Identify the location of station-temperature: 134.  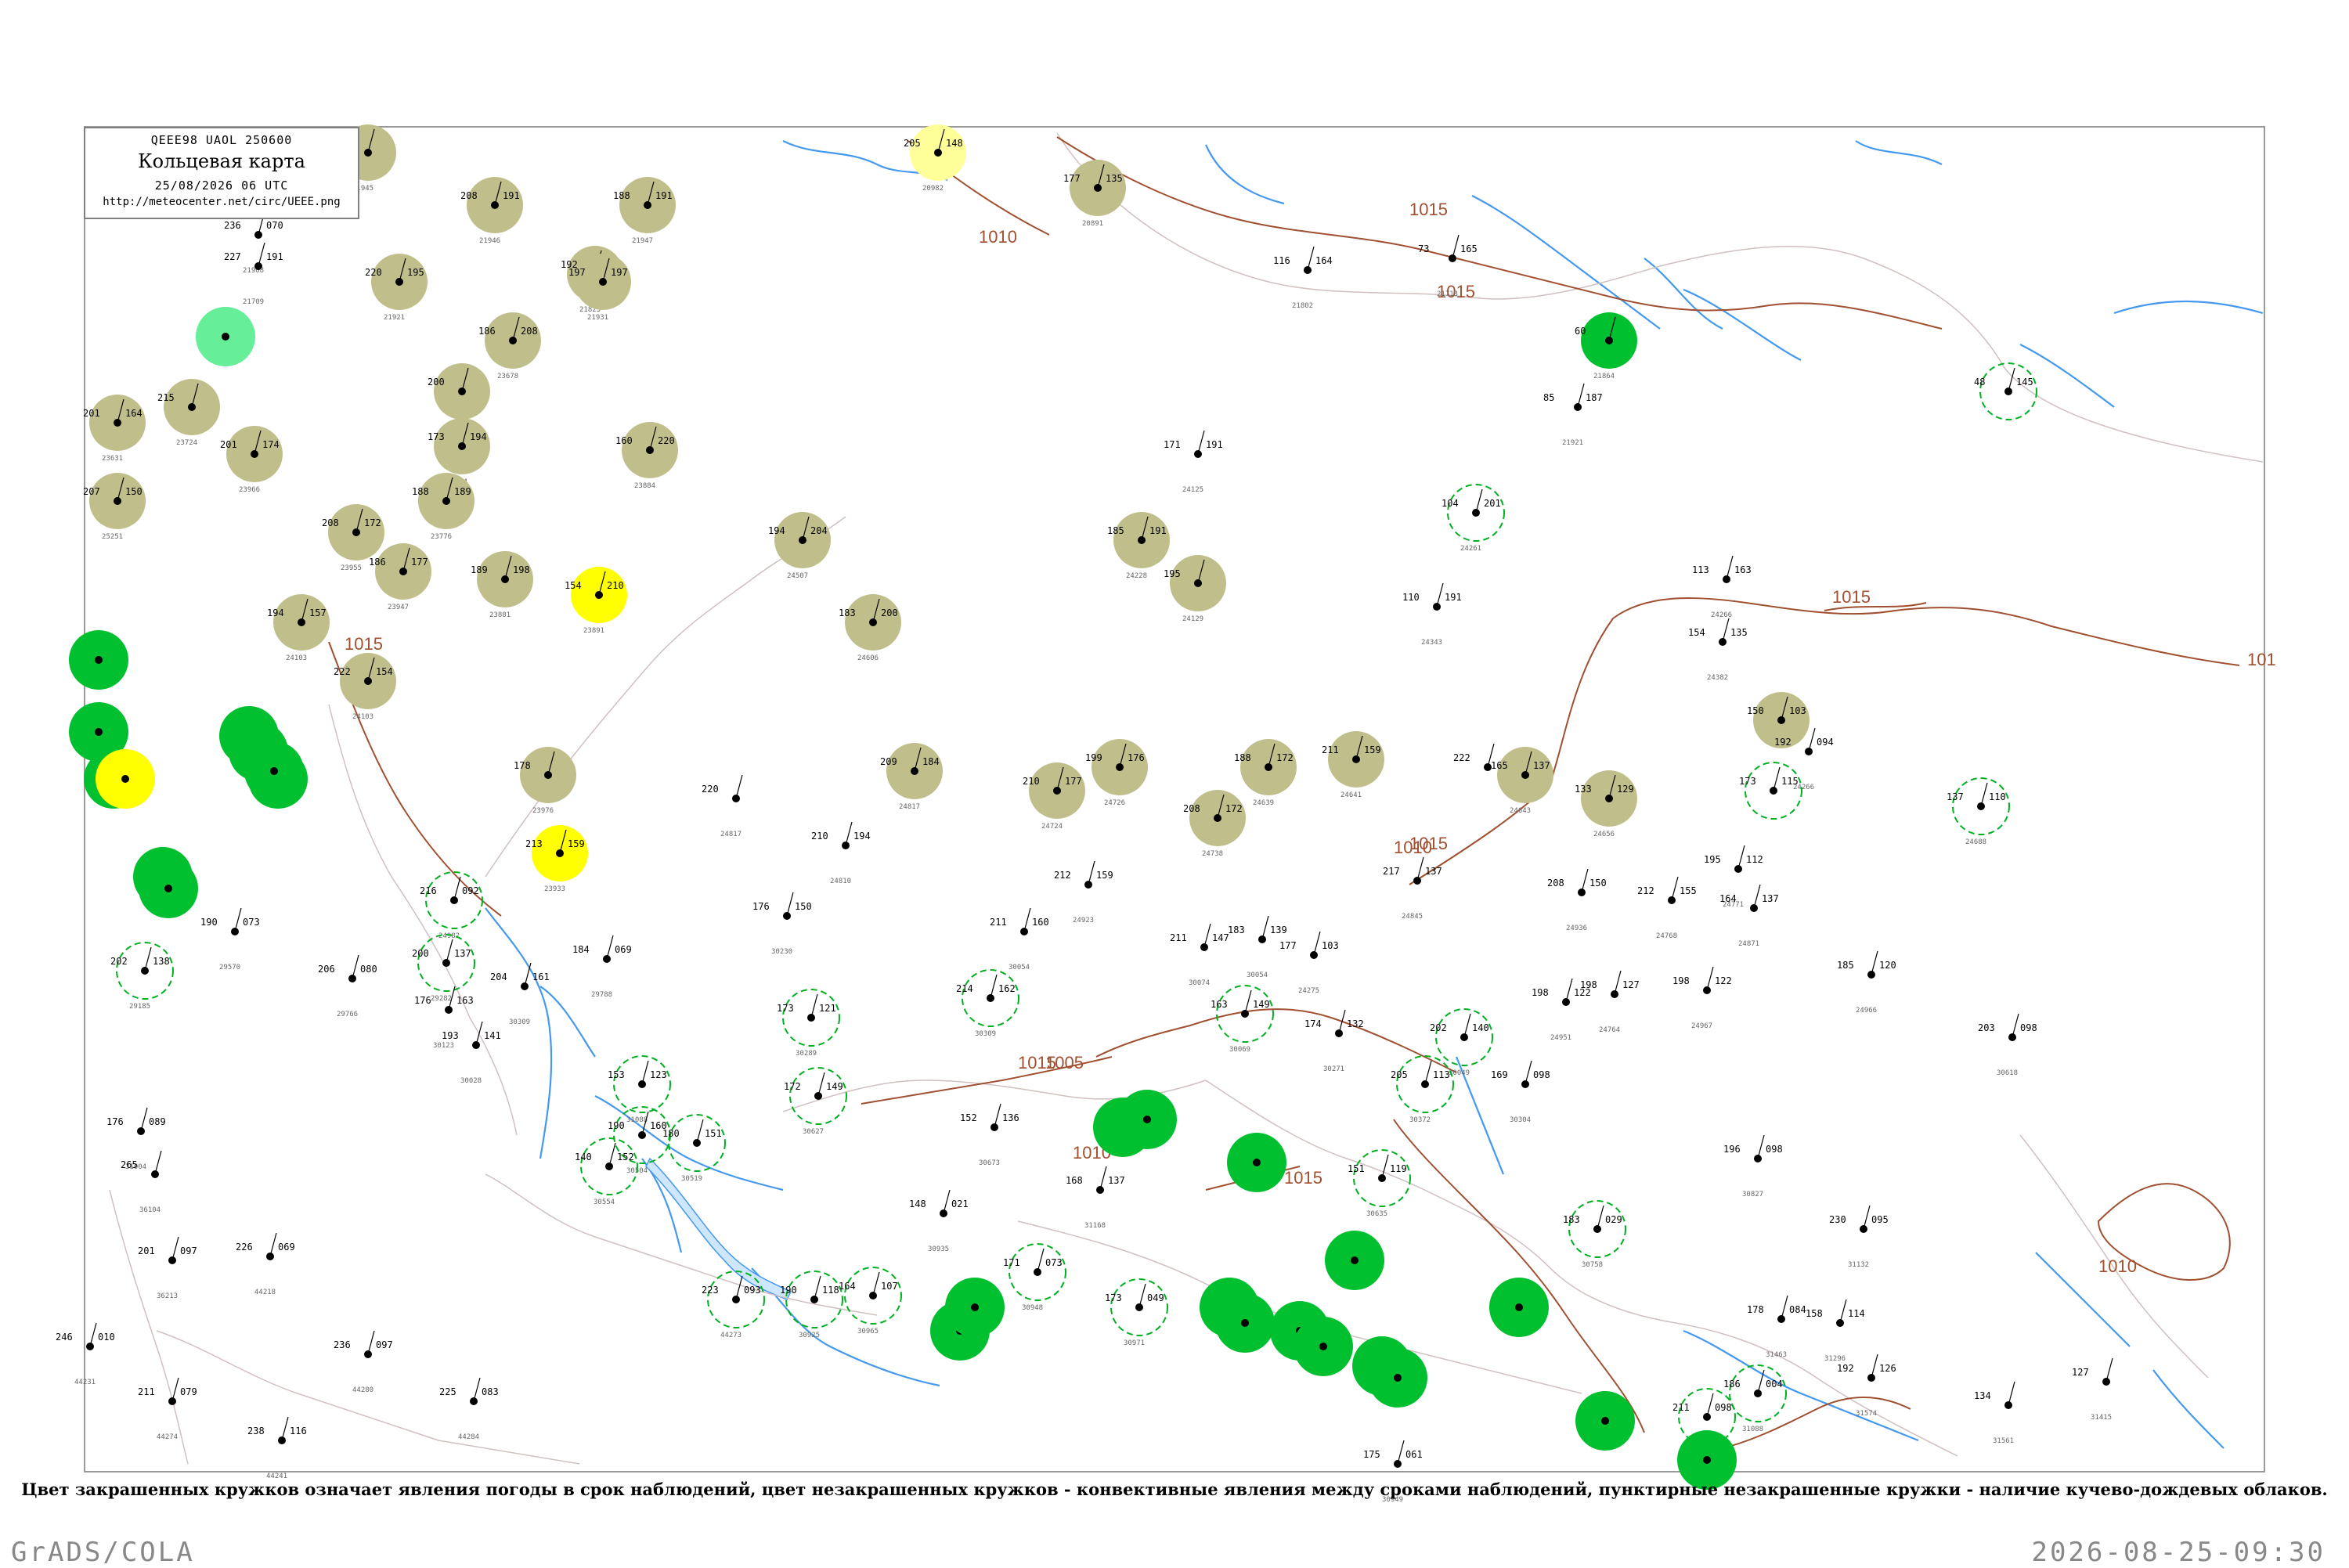
(1983, 1395).